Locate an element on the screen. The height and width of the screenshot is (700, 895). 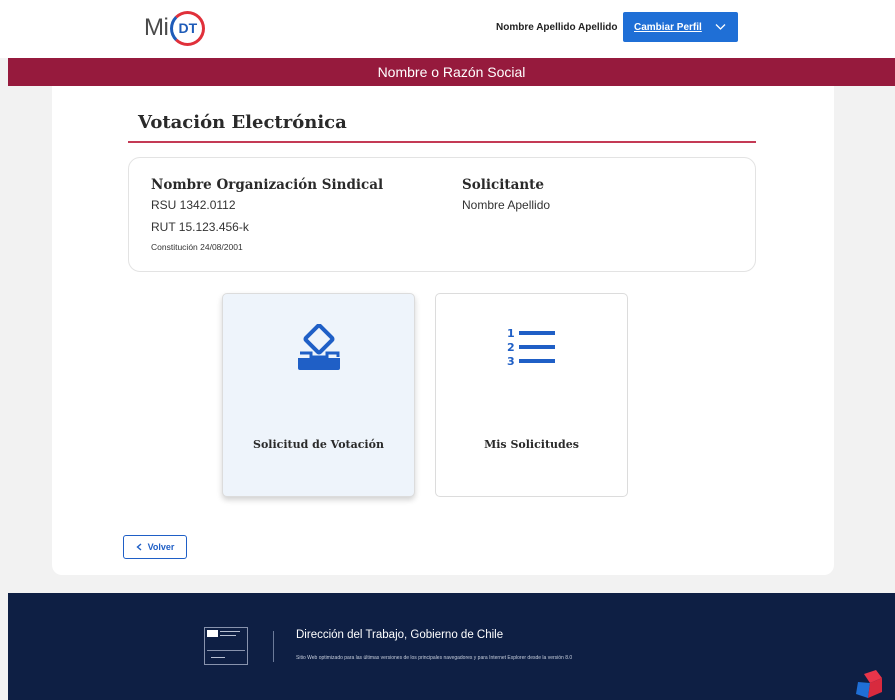
cube-logo-icon is located at coordinates (869, 684).